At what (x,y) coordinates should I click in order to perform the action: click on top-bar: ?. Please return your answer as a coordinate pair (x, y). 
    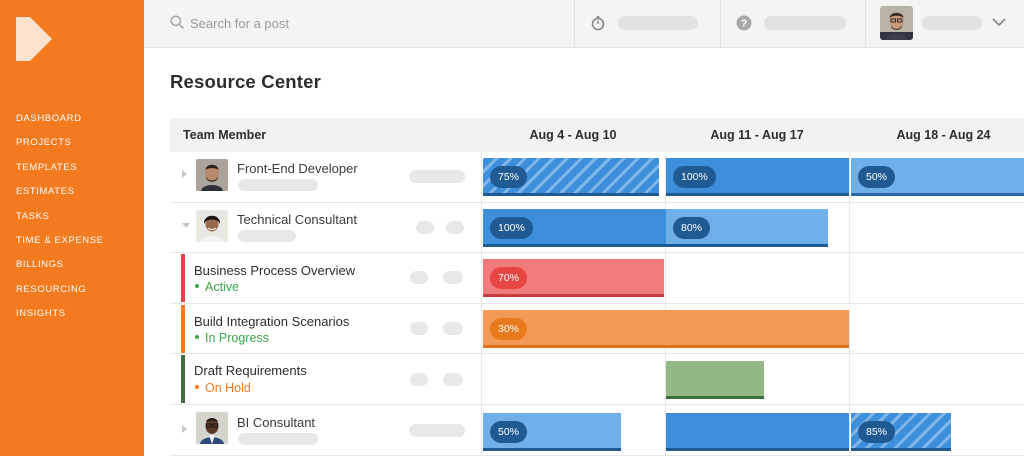
    Looking at the image, I should click on (584, 24).